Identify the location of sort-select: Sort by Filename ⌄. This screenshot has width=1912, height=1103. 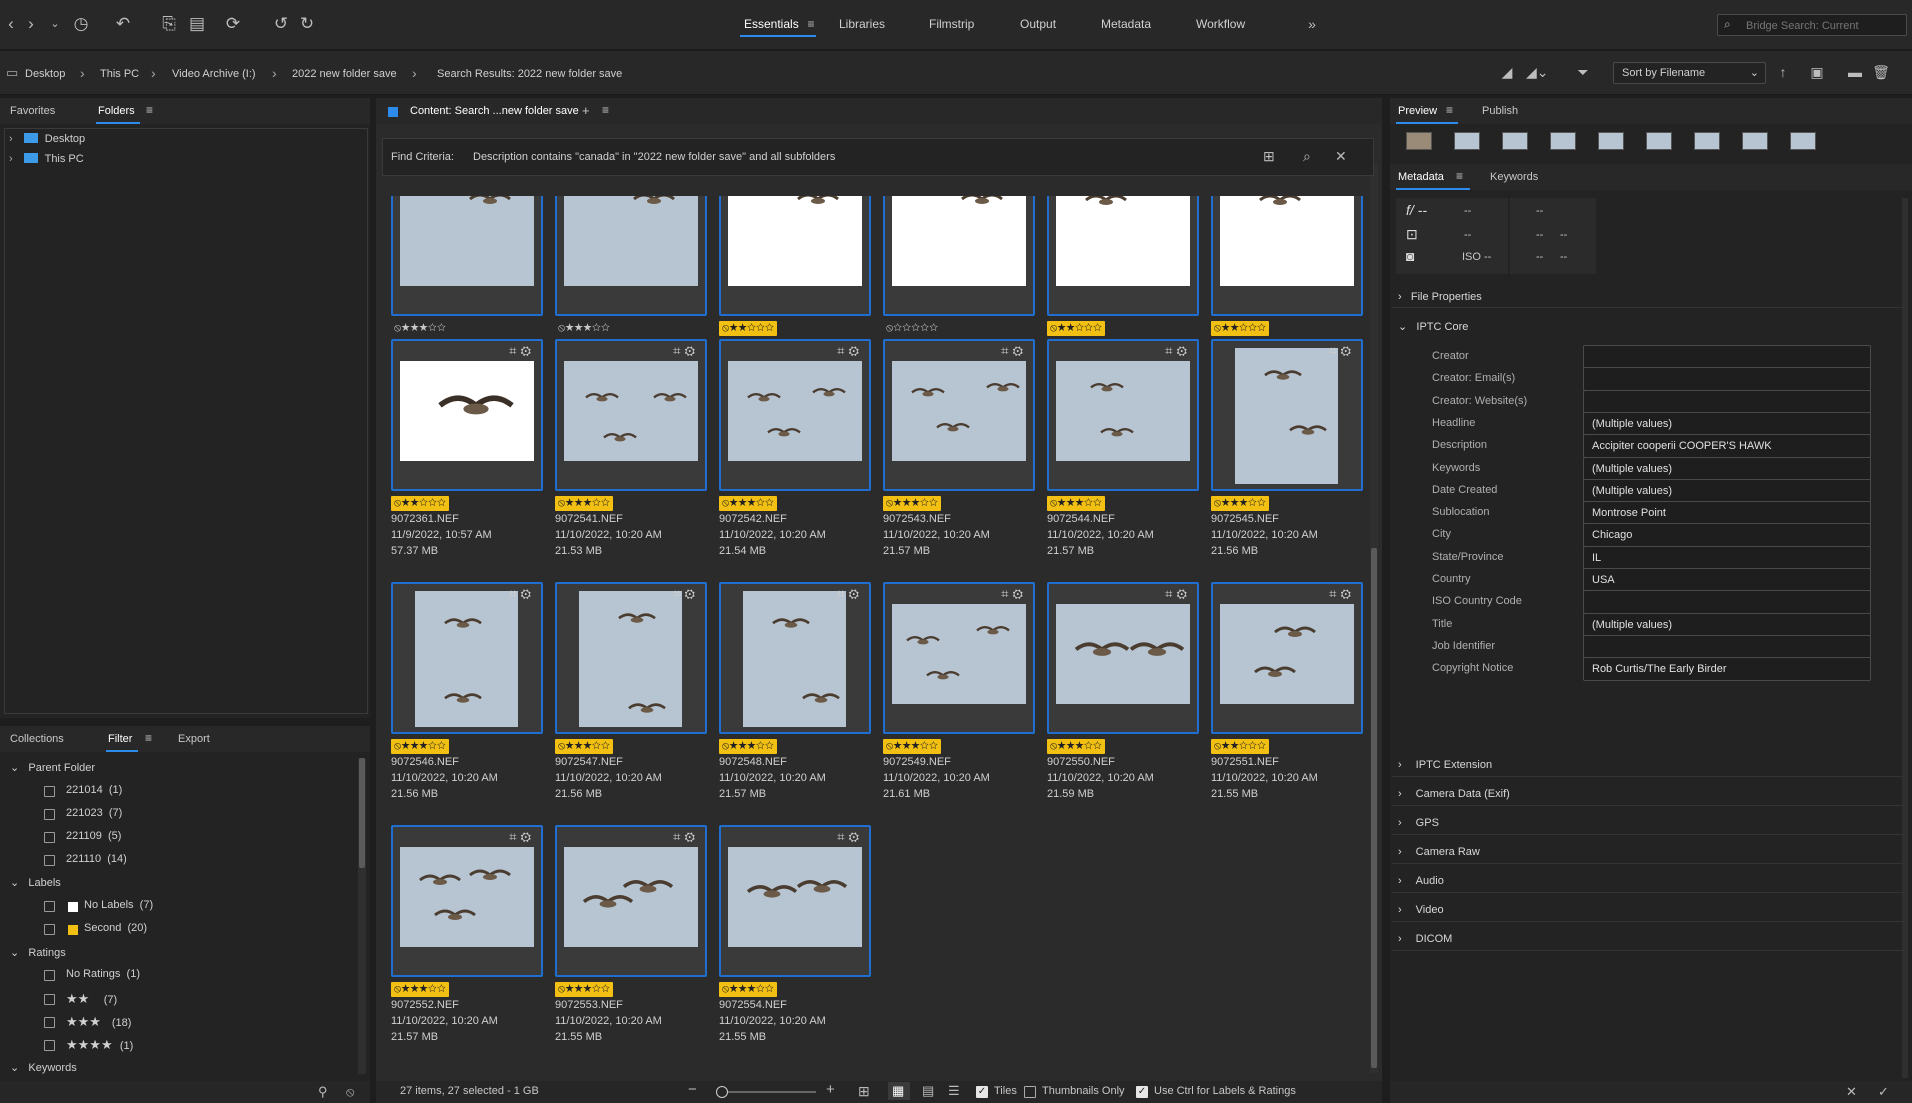
(1689, 73).